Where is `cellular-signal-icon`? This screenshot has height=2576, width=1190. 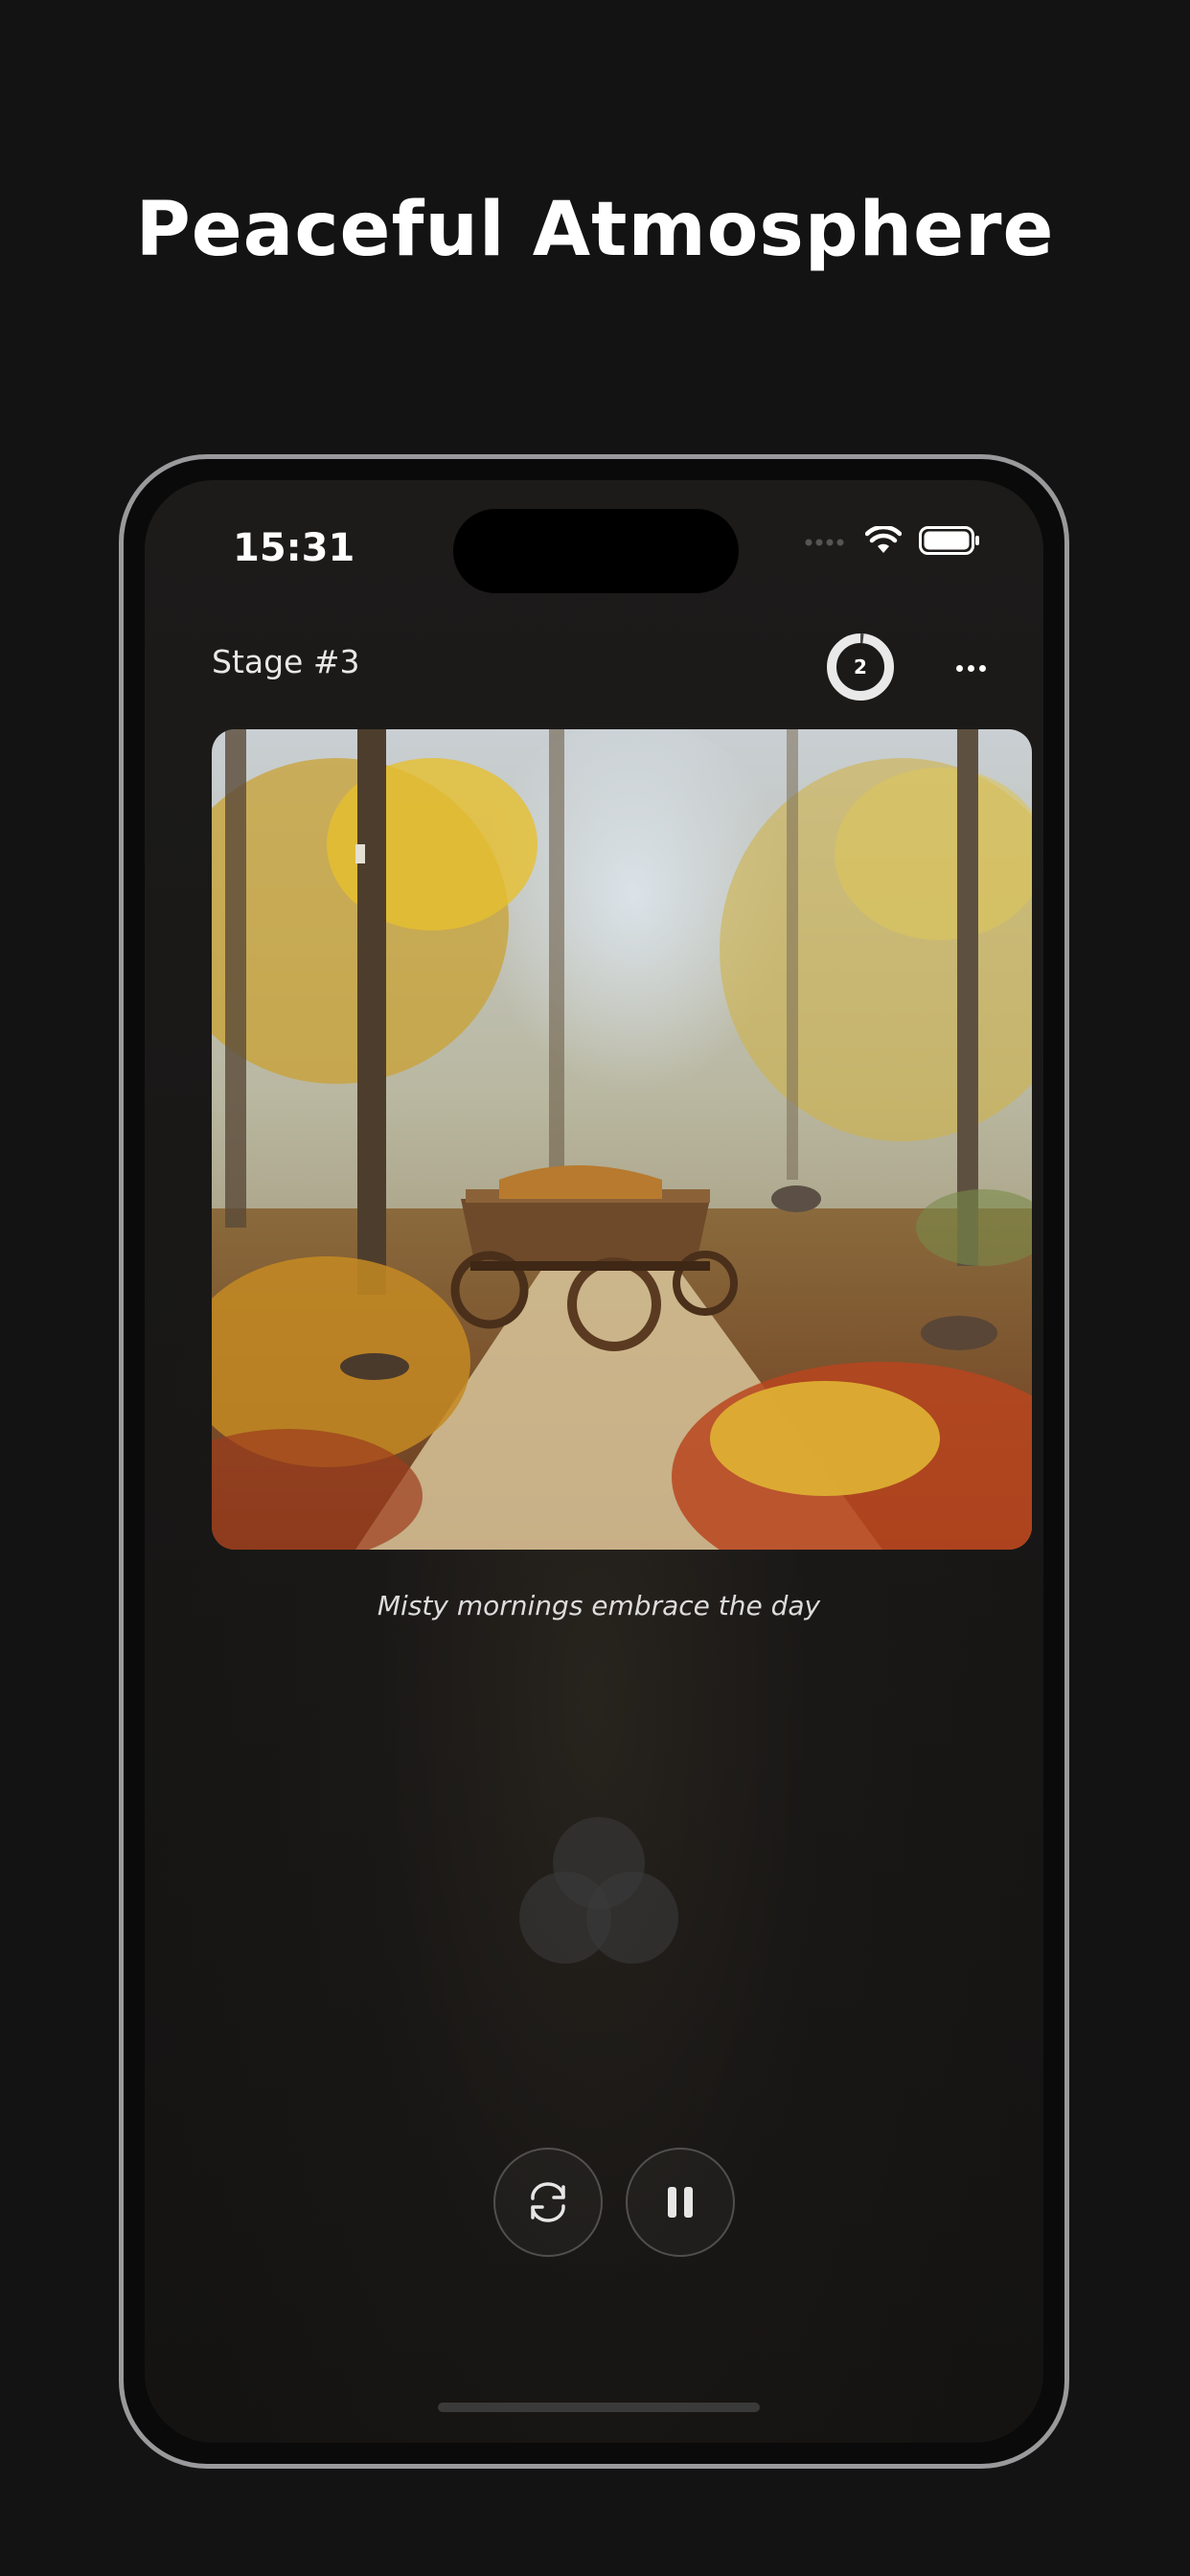
cellular-signal-icon is located at coordinates (825, 542).